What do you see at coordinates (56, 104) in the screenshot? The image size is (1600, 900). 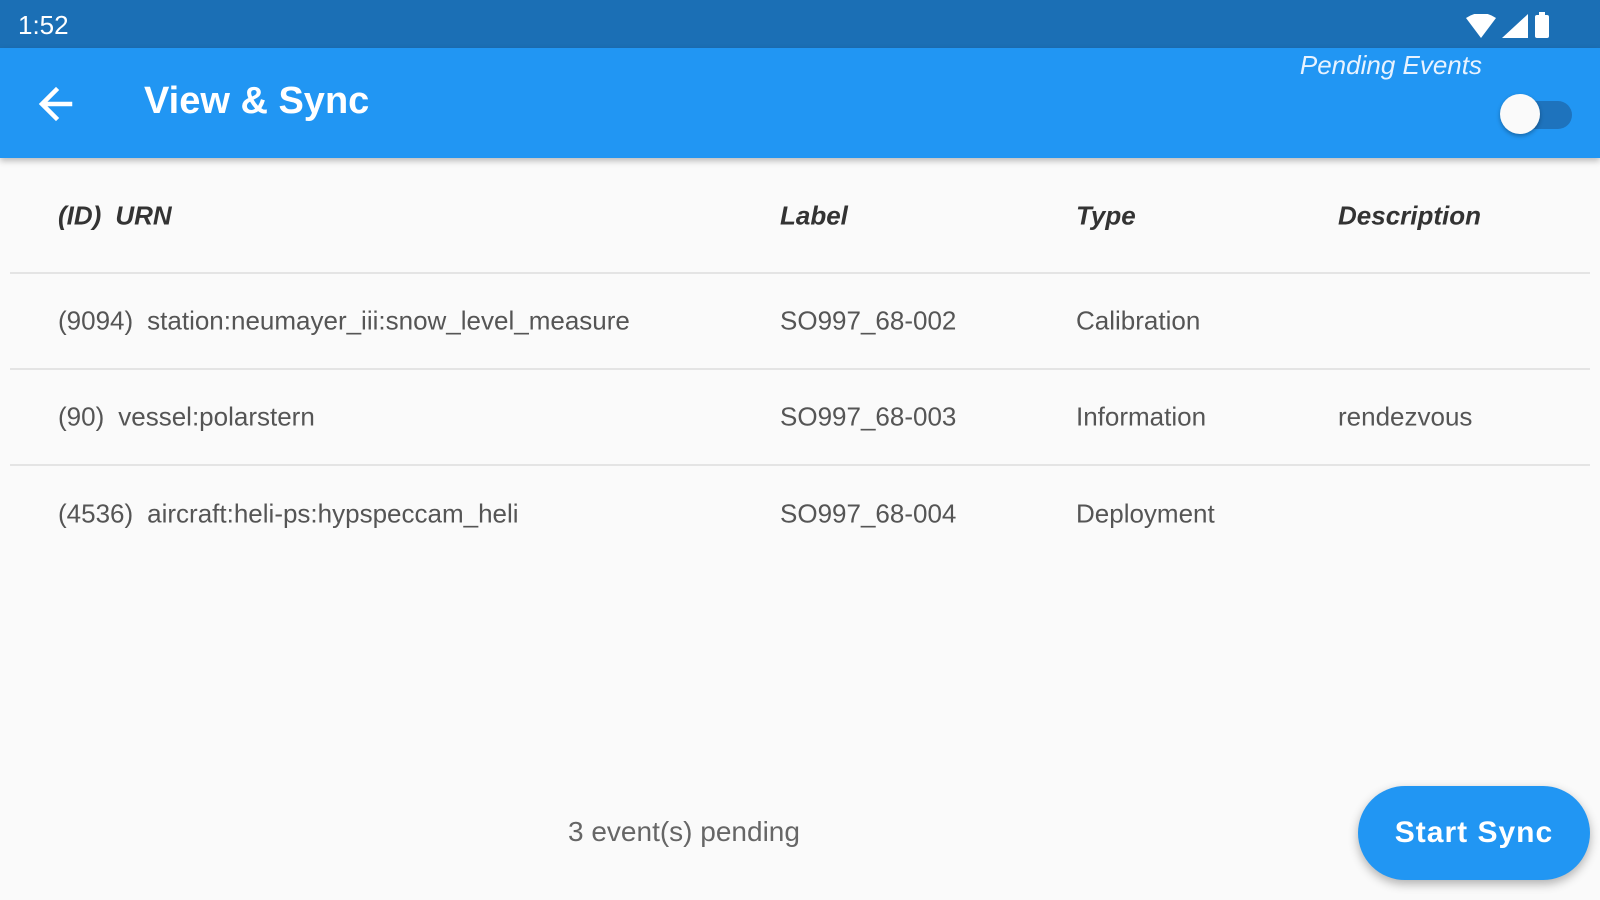 I see `arrow-left-icon` at bounding box center [56, 104].